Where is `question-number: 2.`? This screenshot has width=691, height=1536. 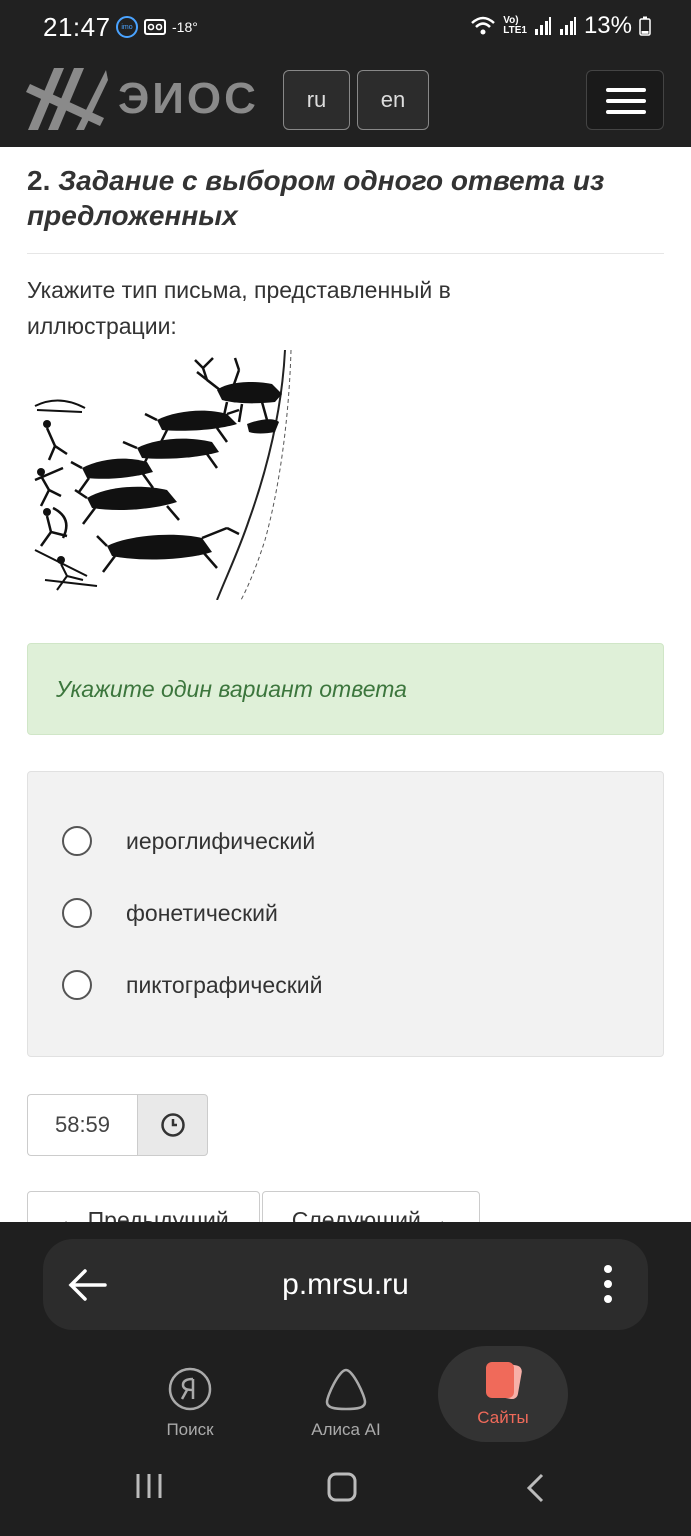 question-number: 2. is located at coordinates (39, 180).